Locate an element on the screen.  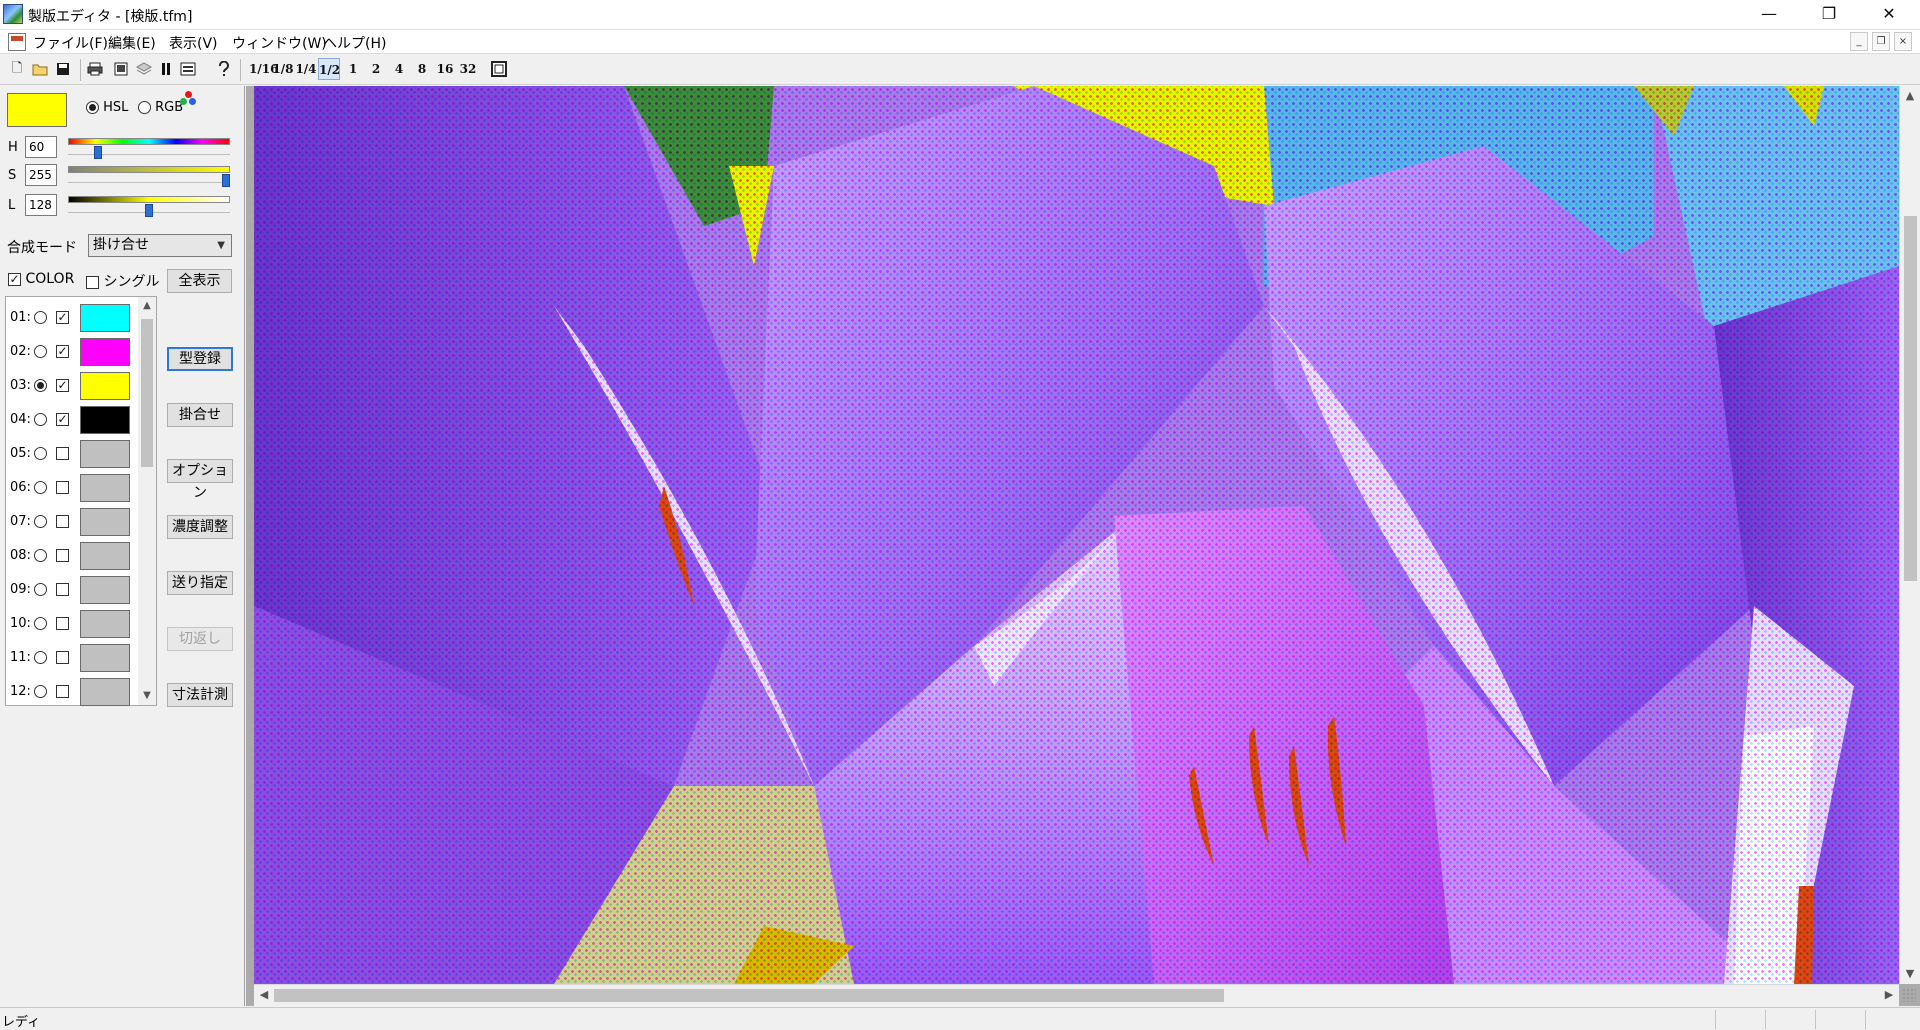
zoom-1-button: 1 is located at coordinates (353, 69).